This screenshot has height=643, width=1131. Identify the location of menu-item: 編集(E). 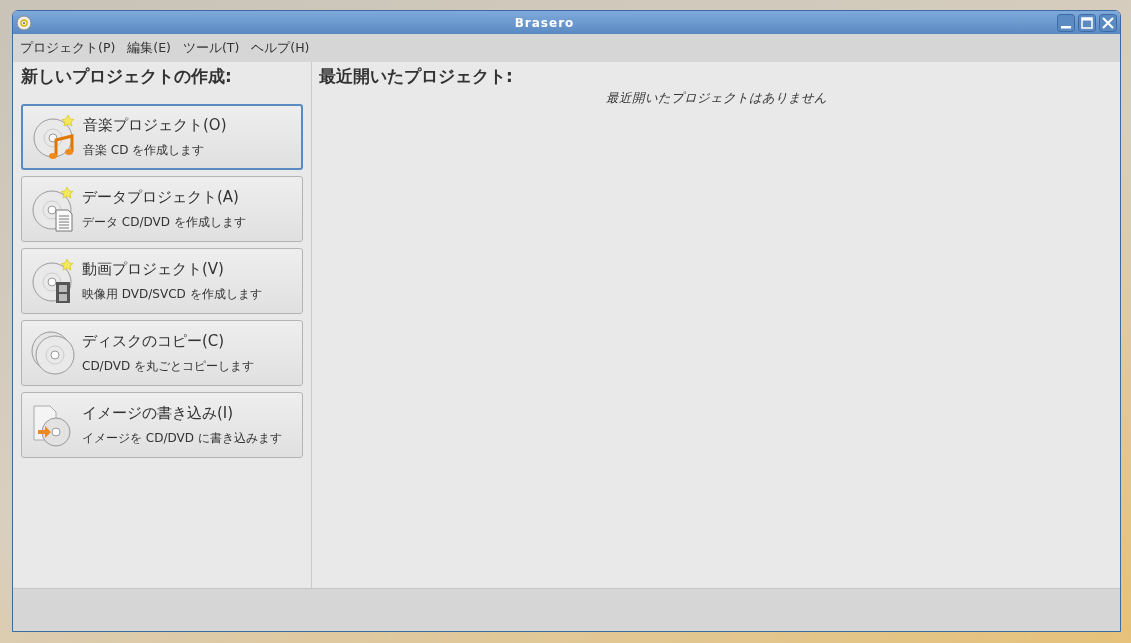
(149, 48).